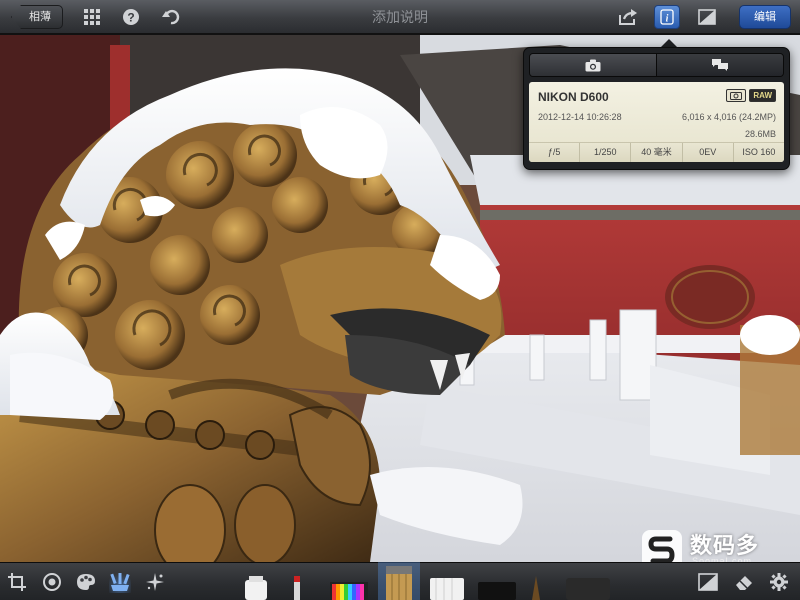 The width and height of the screenshot is (800, 600). Describe the element at coordinates (667, 19) in the screenshot. I see `svg-text: i` at that location.